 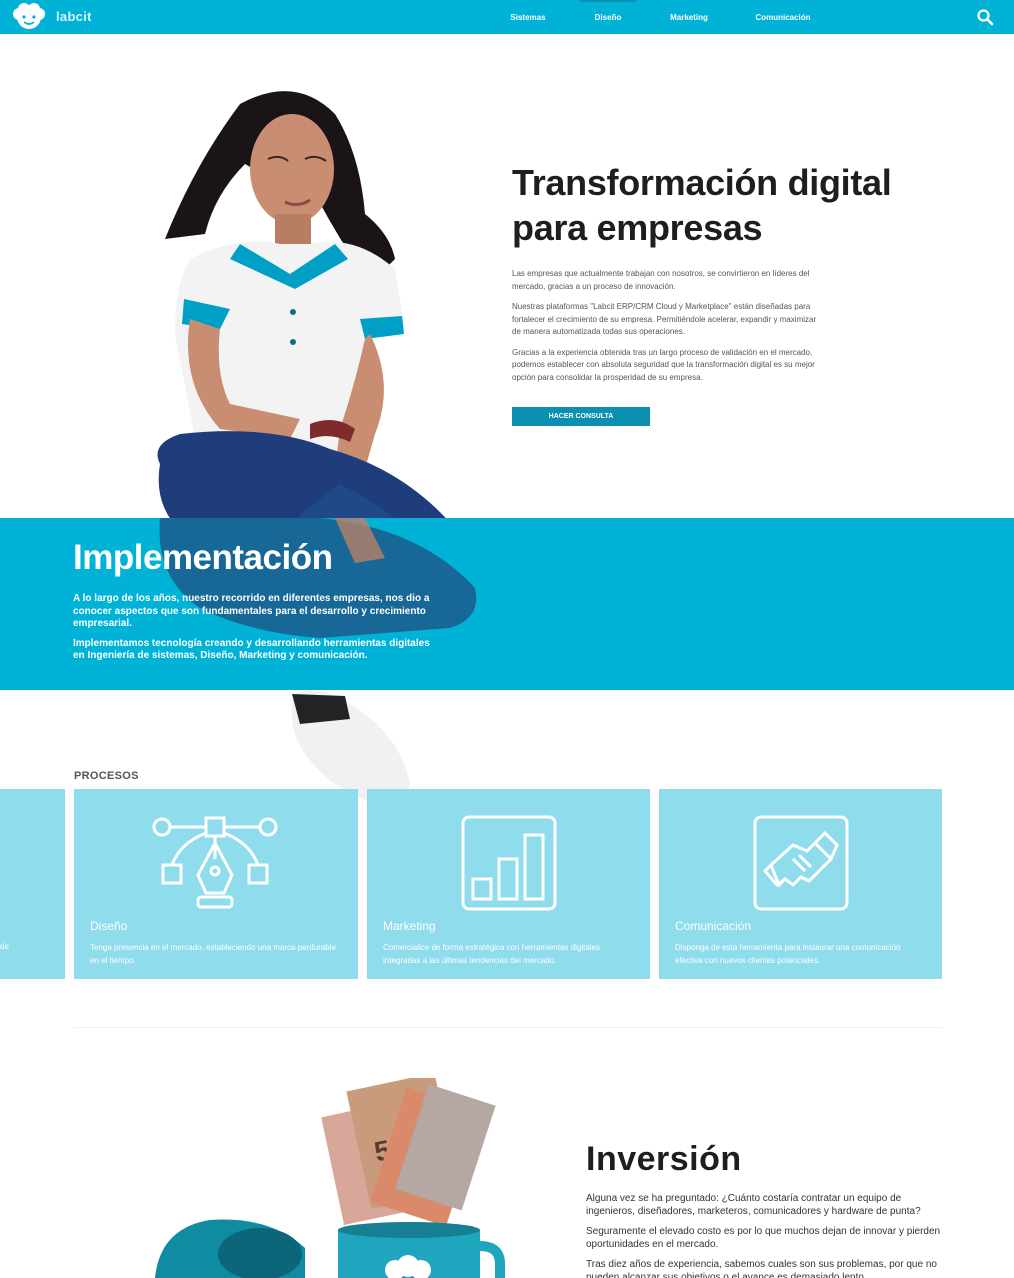 What do you see at coordinates (106, 776) in the screenshot?
I see `processes-label: PROCESOS` at bounding box center [106, 776].